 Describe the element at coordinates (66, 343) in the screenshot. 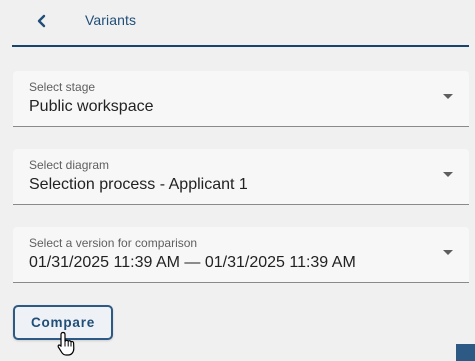

I see `hand-pointer-icon` at that location.